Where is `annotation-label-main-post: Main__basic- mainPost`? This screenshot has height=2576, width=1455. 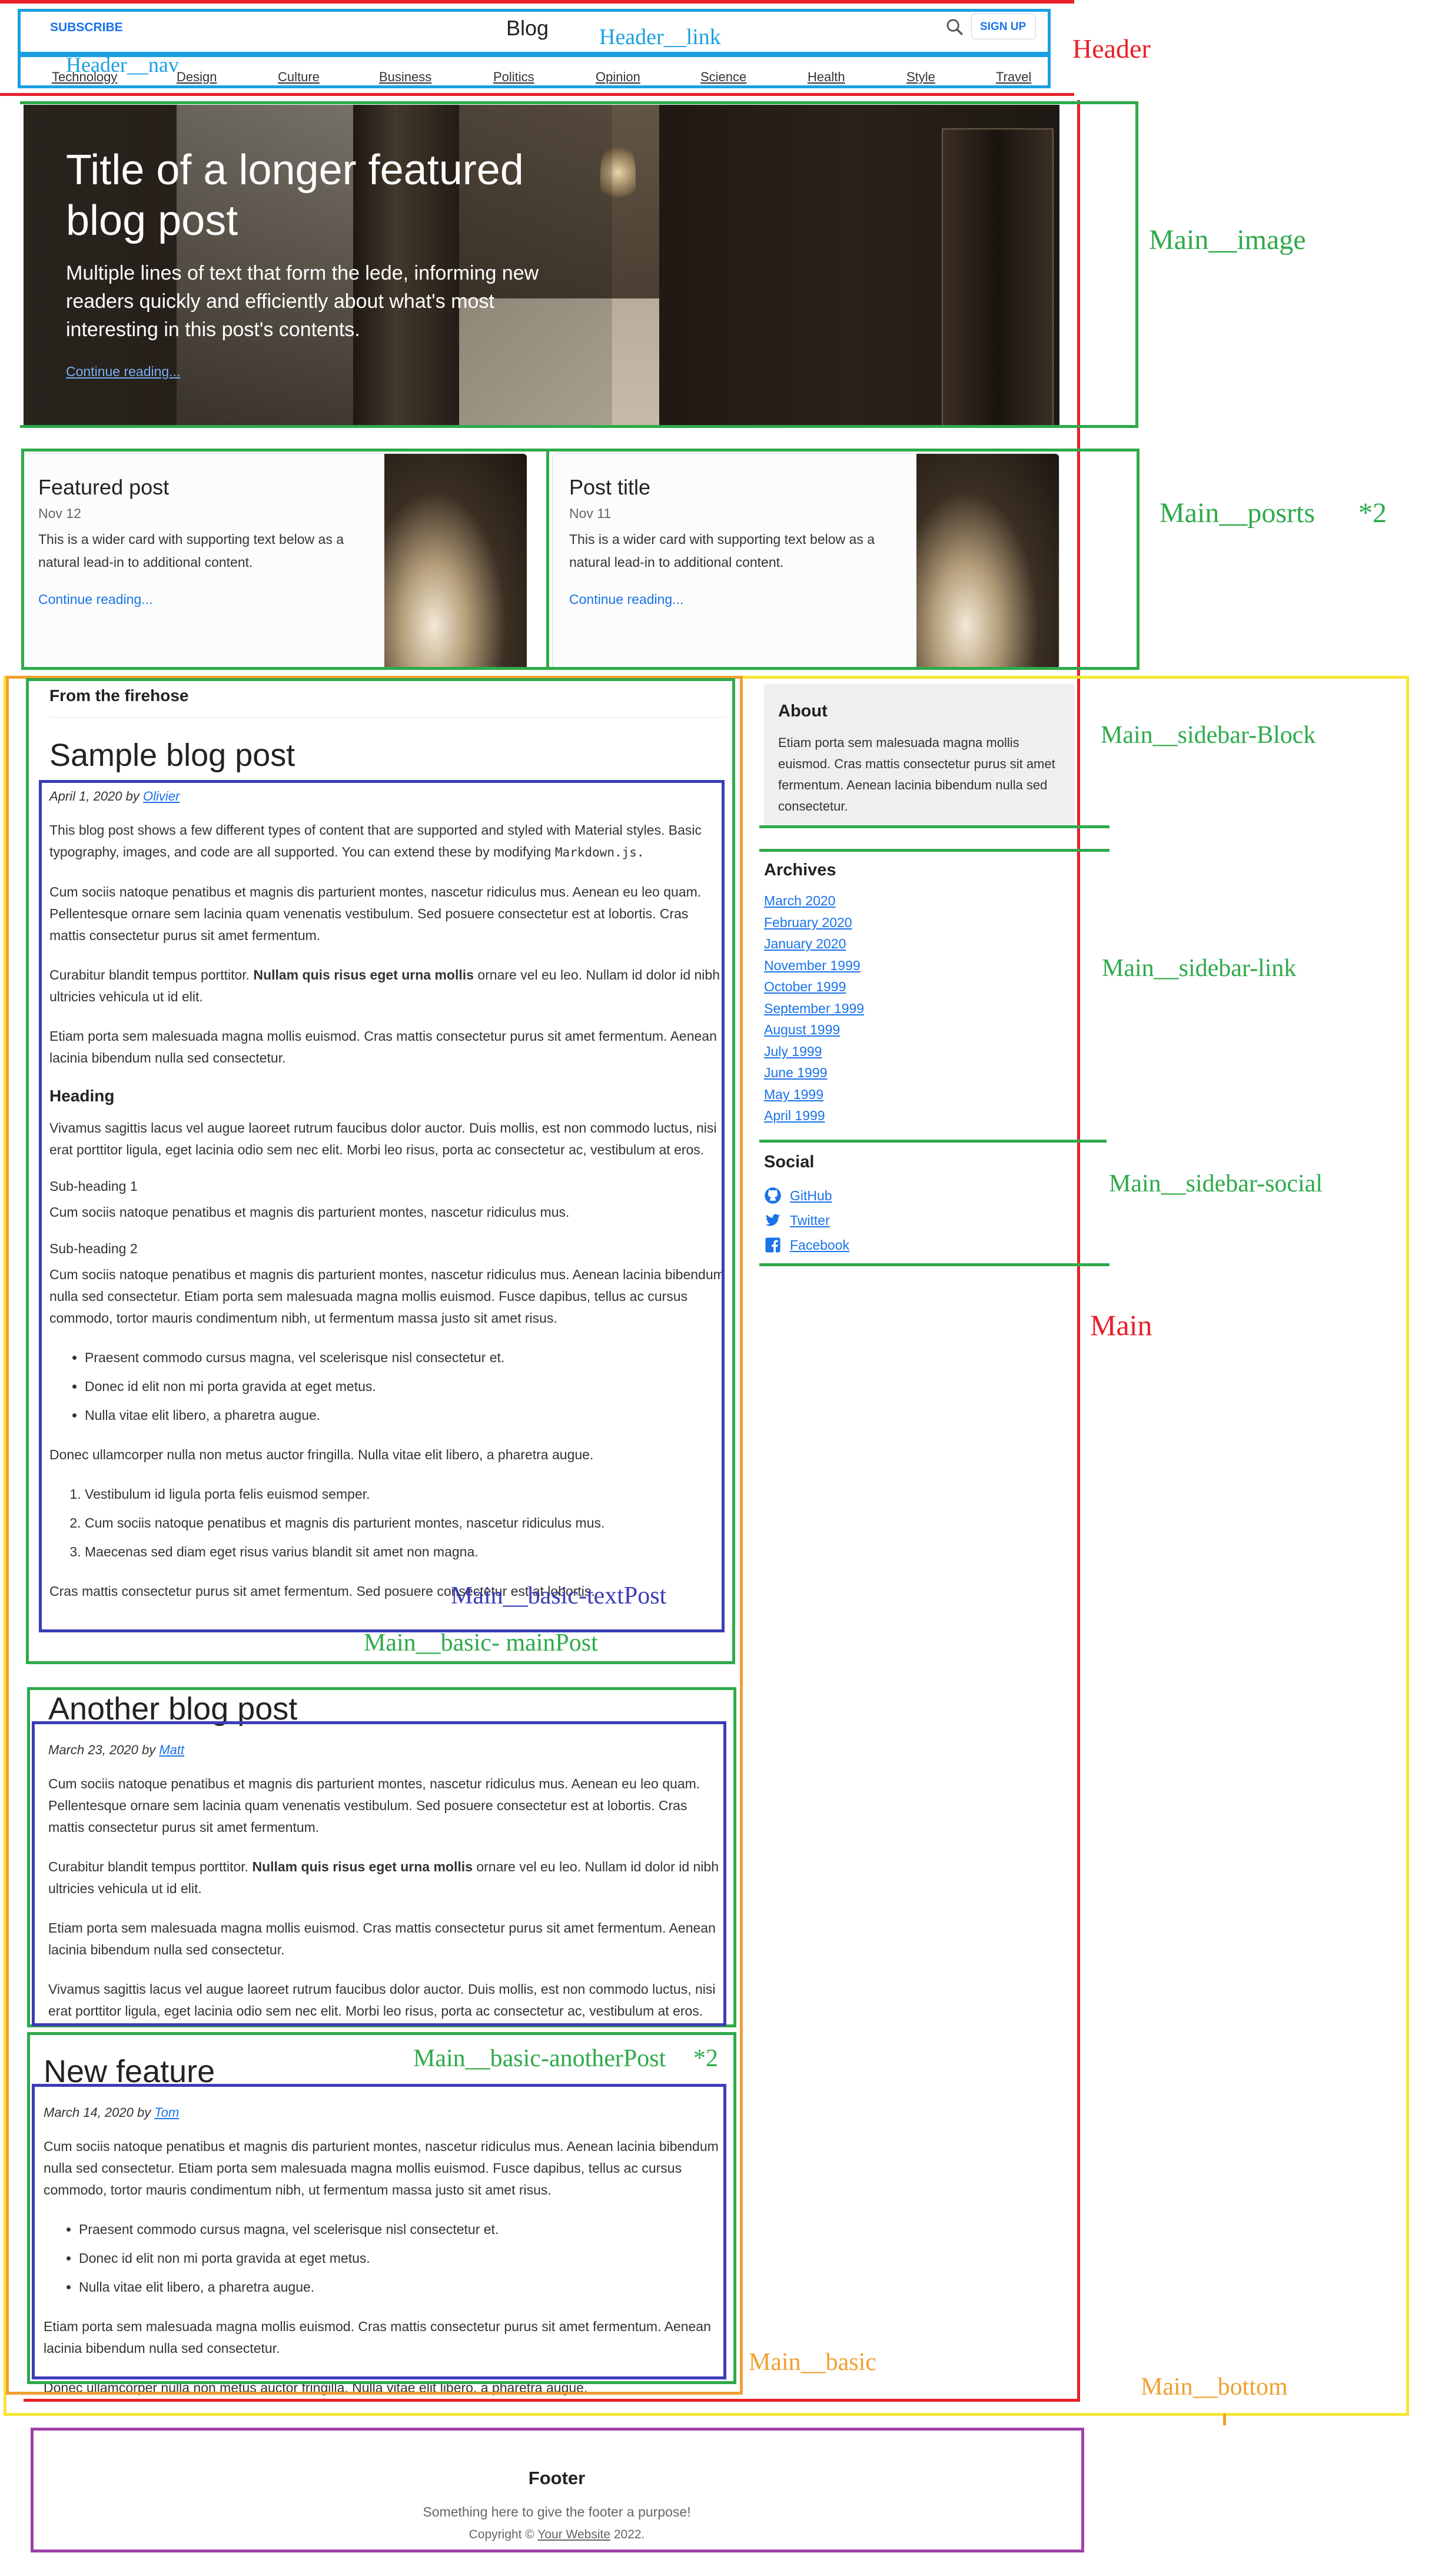
annotation-label-main-post: Main__basic- mainPost is located at coordinates (481, 1643).